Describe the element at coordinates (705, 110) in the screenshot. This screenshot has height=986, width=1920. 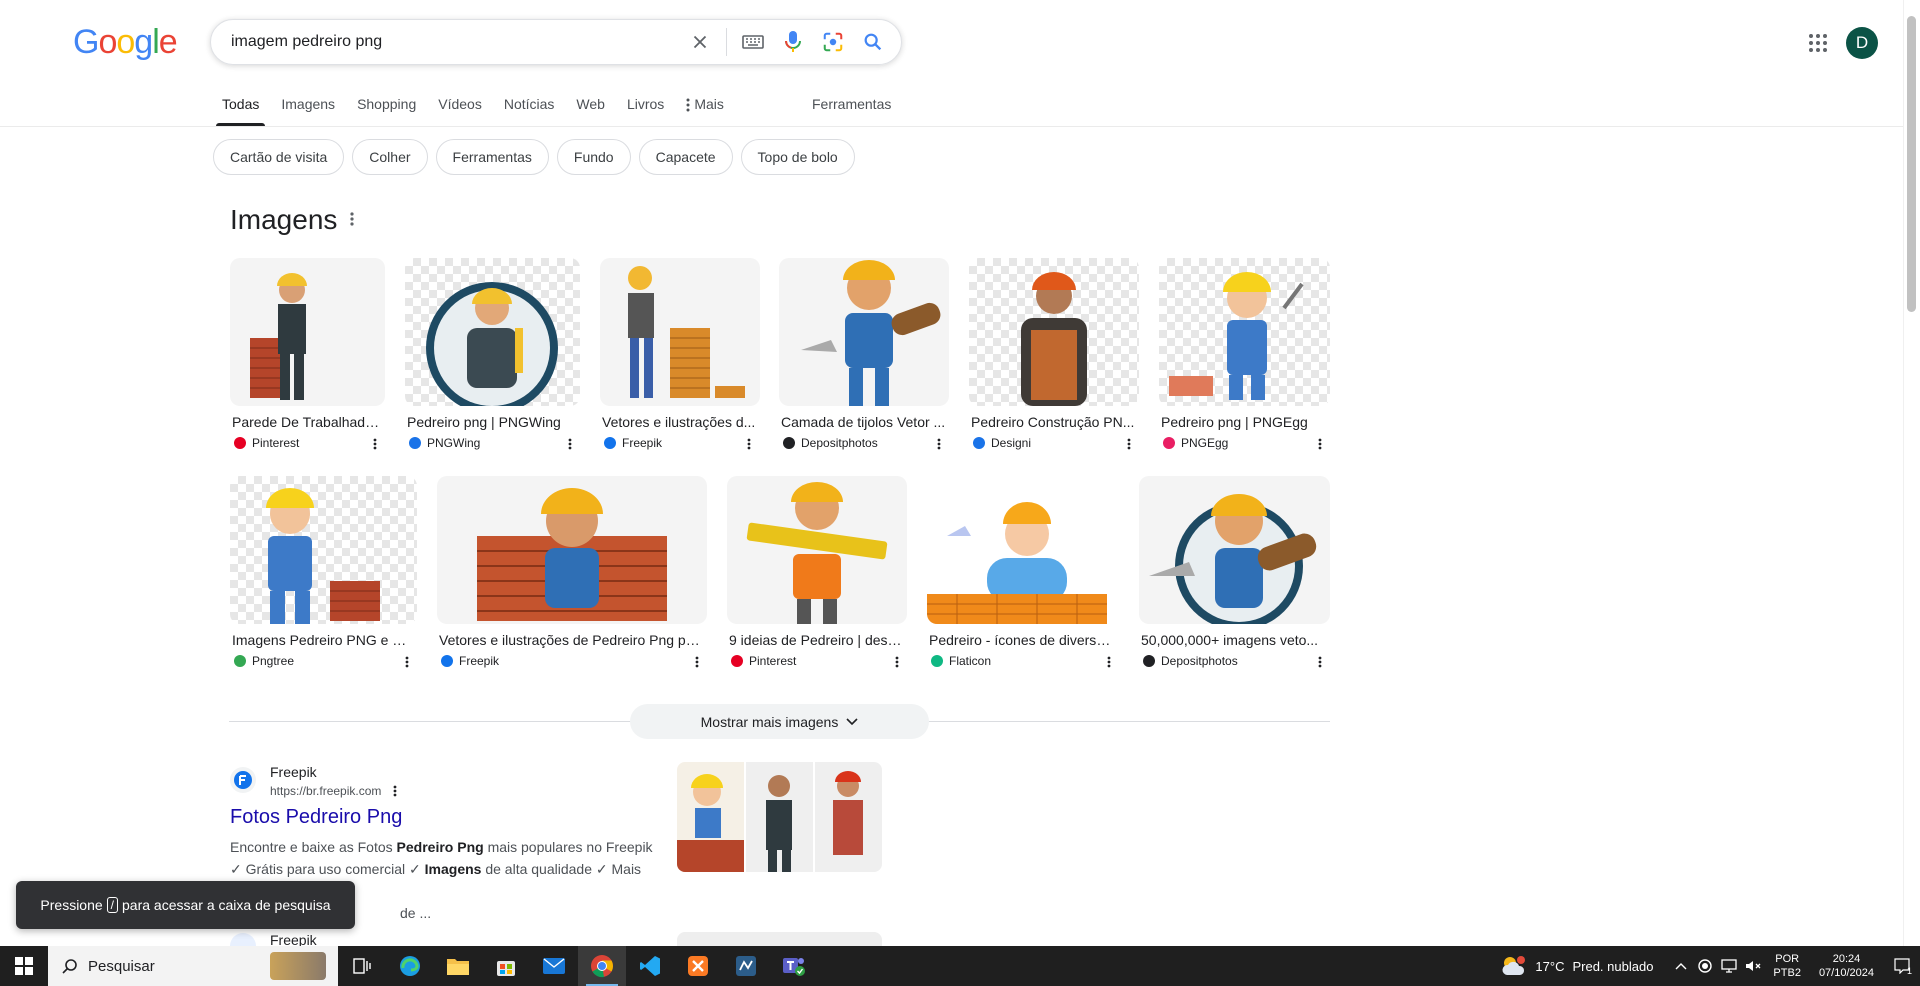
I see `tab-more: Mais` at that location.